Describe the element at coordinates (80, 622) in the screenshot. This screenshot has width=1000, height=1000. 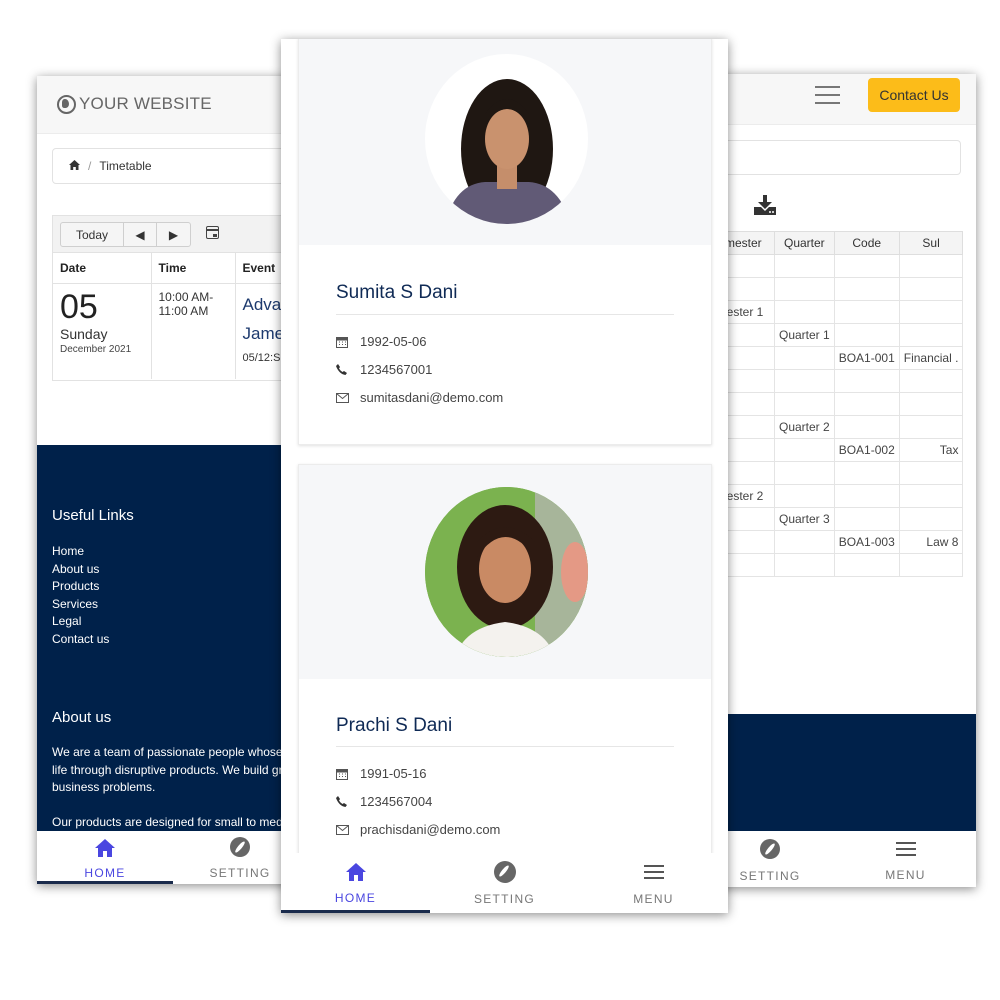
I see `footer-link-legal: Legal` at that location.